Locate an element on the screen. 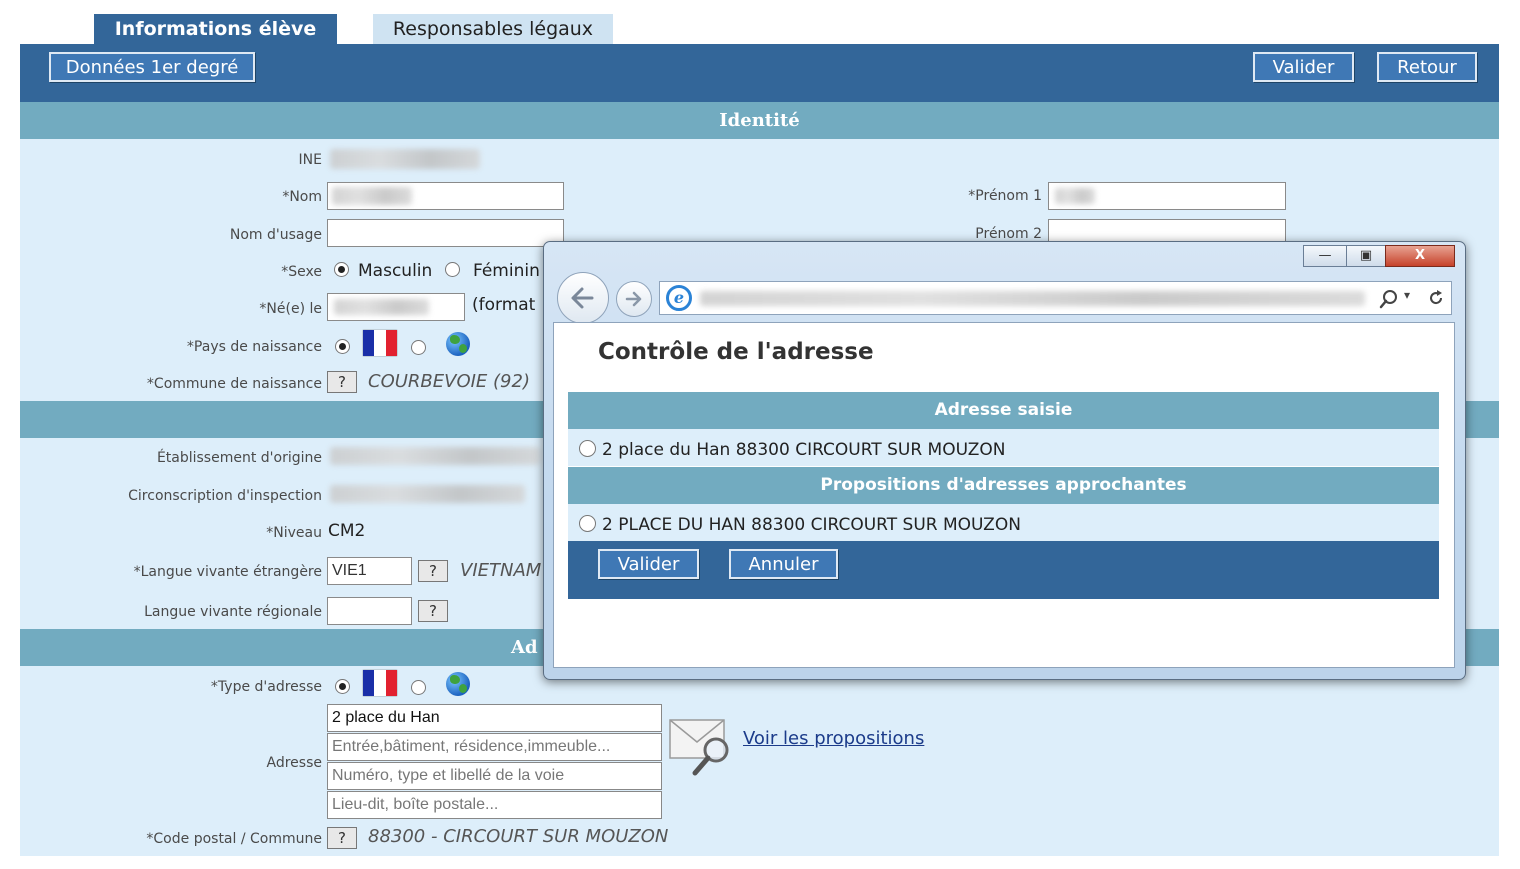 This screenshot has width=1520, height=869. sexe-feminin-radio is located at coordinates (452, 269).